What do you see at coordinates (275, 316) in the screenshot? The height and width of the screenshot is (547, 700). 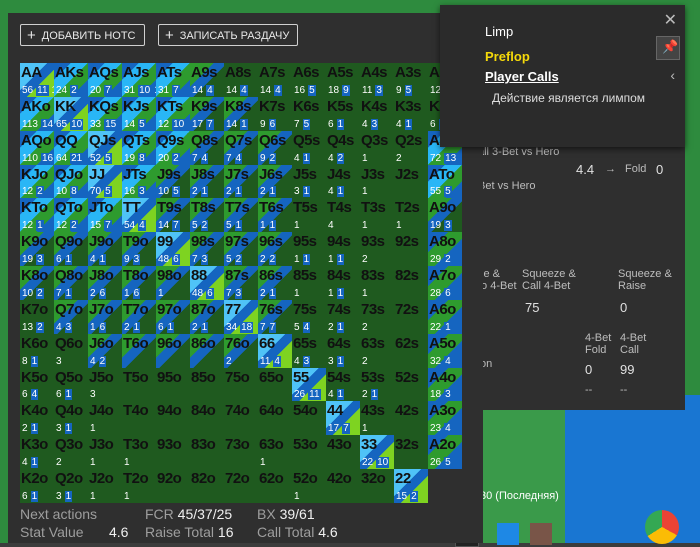 I see `hand-cell: 76s 7 7` at bounding box center [275, 316].